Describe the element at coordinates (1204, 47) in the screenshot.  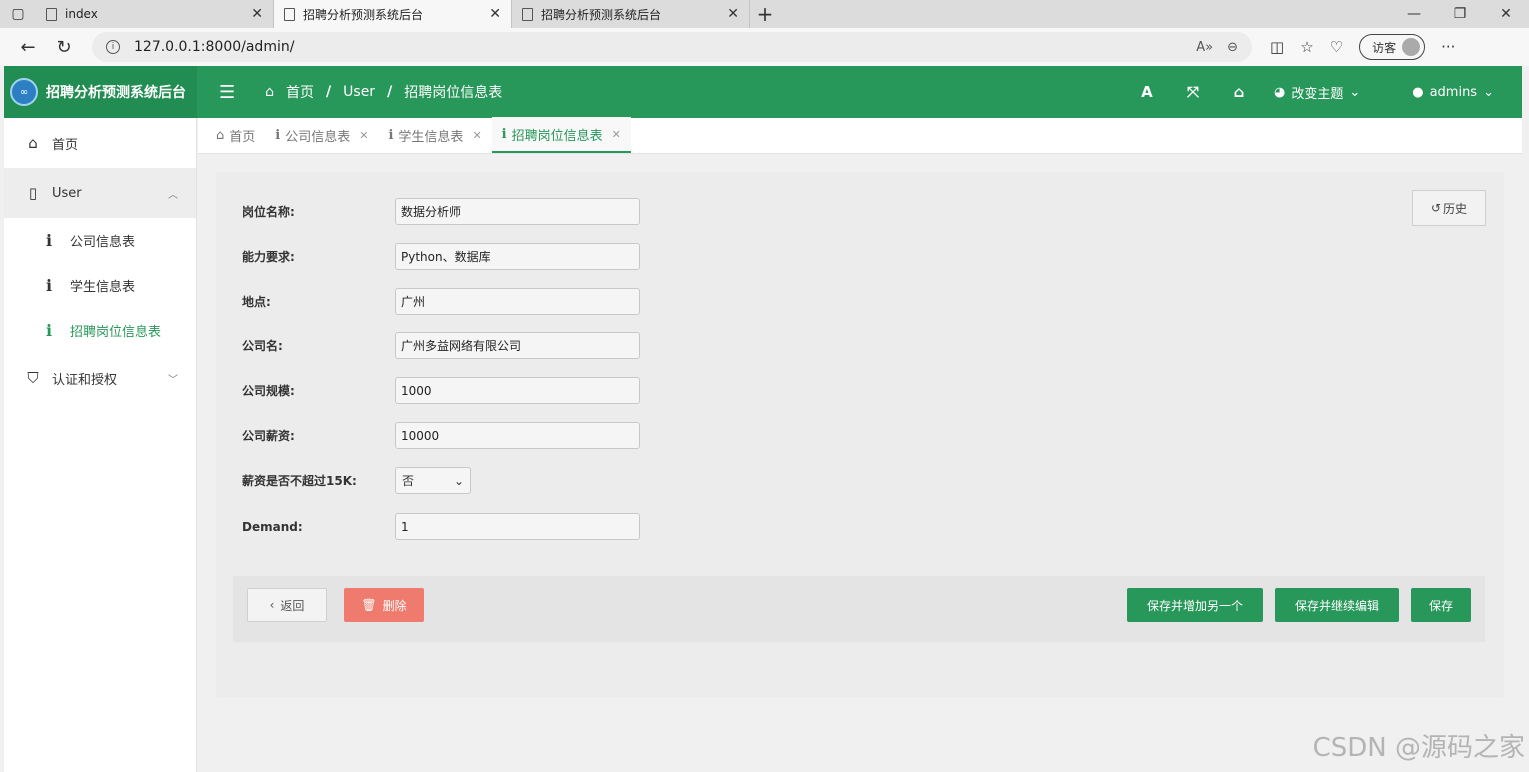
I see `read-aloud-icon: A»` at that location.